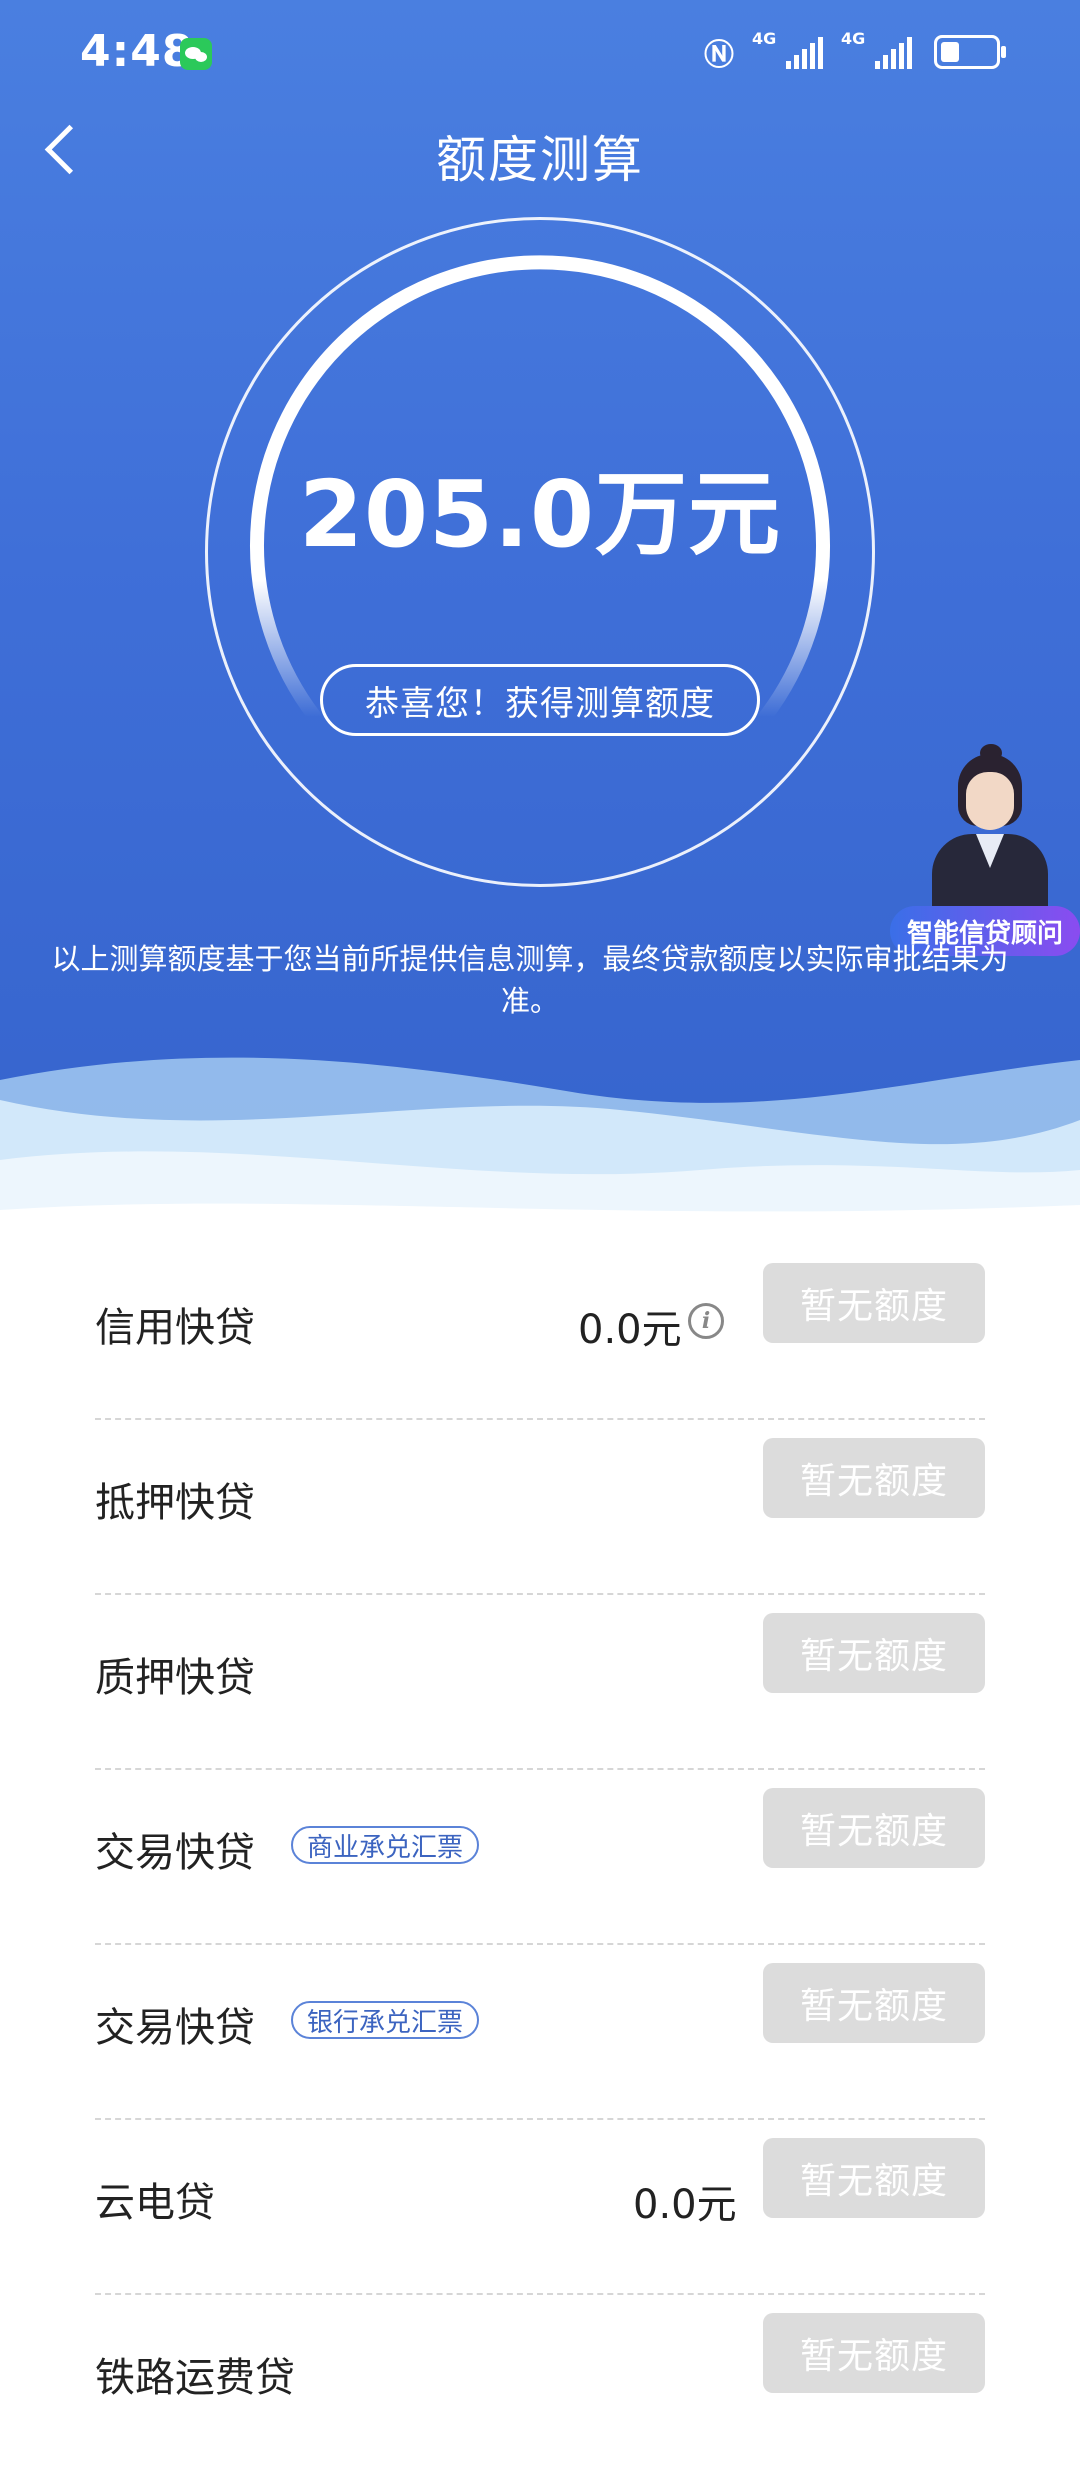 The width and height of the screenshot is (1080, 2470). What do you see at coordinates (175, 1328) in the screenshot?
I see `product-name: 信用快贷` at bounding box center [175, 1328].